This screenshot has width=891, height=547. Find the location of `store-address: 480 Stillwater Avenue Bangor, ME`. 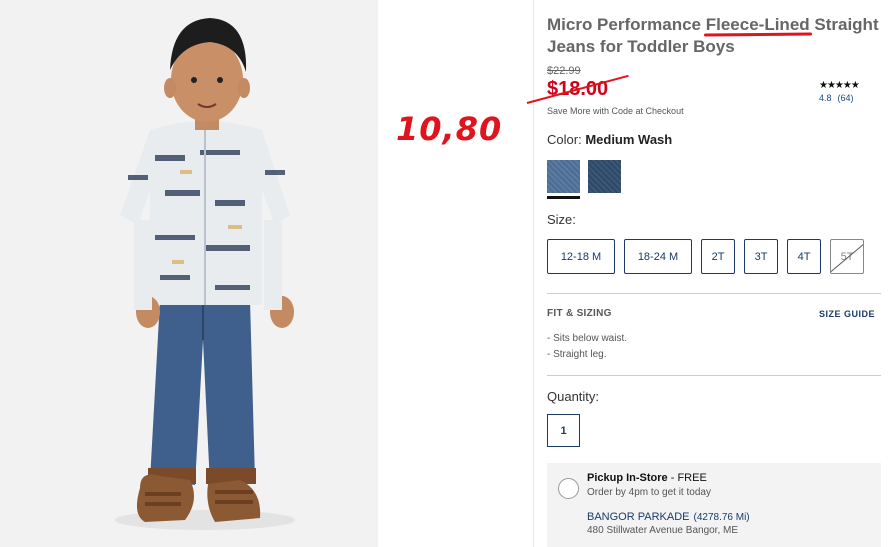

store-address: 480 Stillwater Avenue Bangor, ME is located at coordinates (663, 530).